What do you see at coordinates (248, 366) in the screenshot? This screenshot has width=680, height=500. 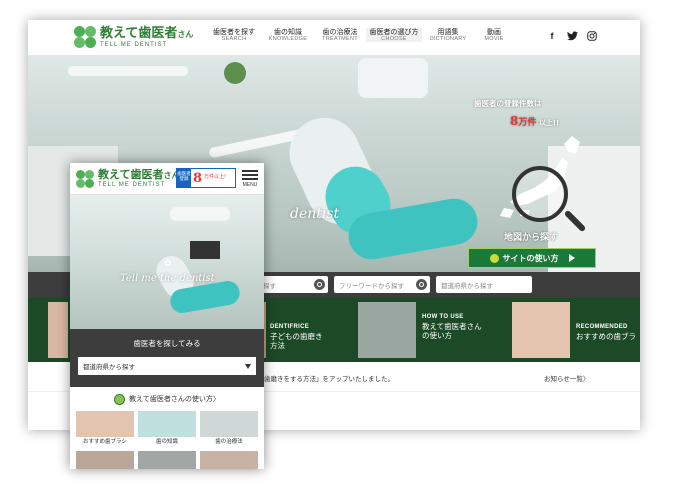 I see `chevron-down-icon` at bounding box center [248, 366].